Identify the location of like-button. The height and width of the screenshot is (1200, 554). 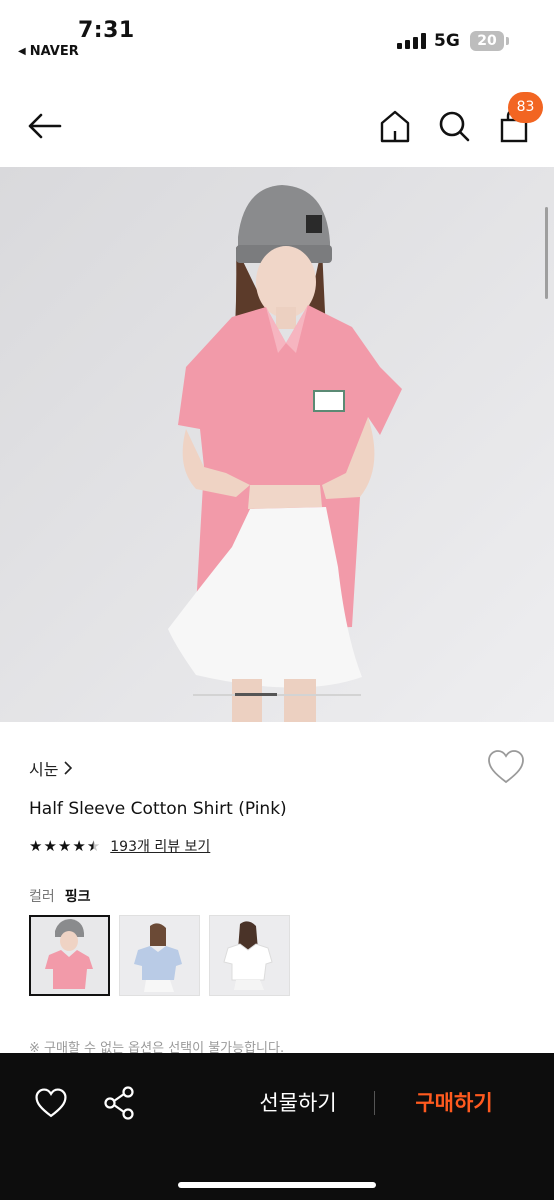
(51, 1104).